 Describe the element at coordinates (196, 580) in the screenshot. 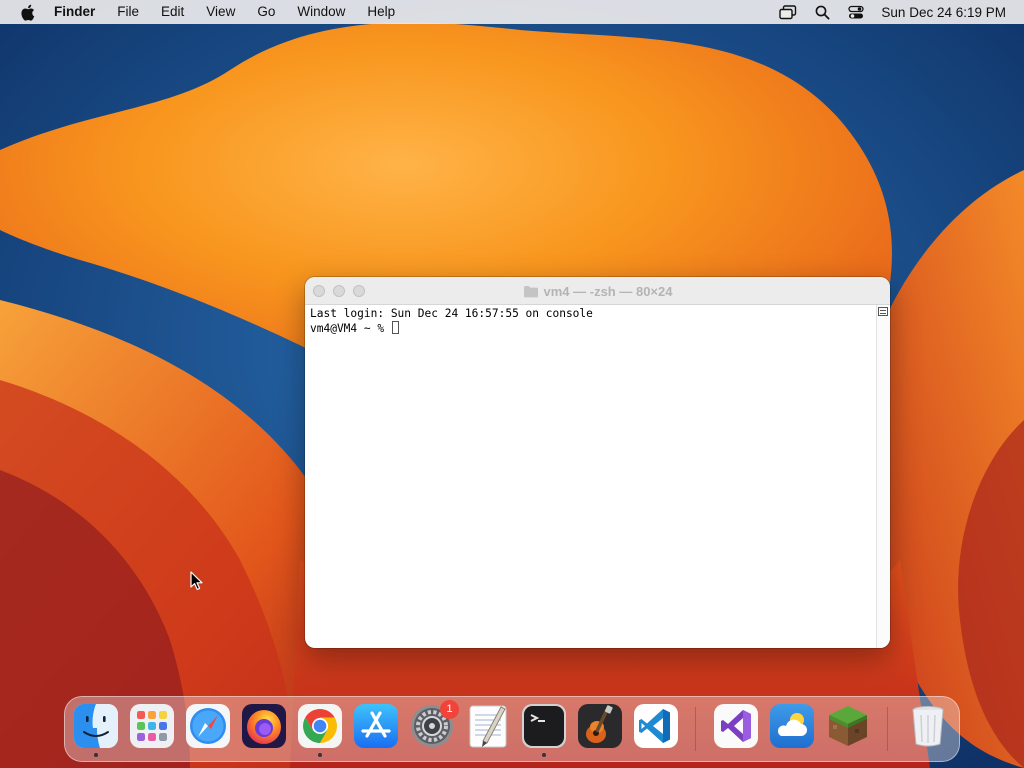

I see `mouse-pointer-icon` at that location.